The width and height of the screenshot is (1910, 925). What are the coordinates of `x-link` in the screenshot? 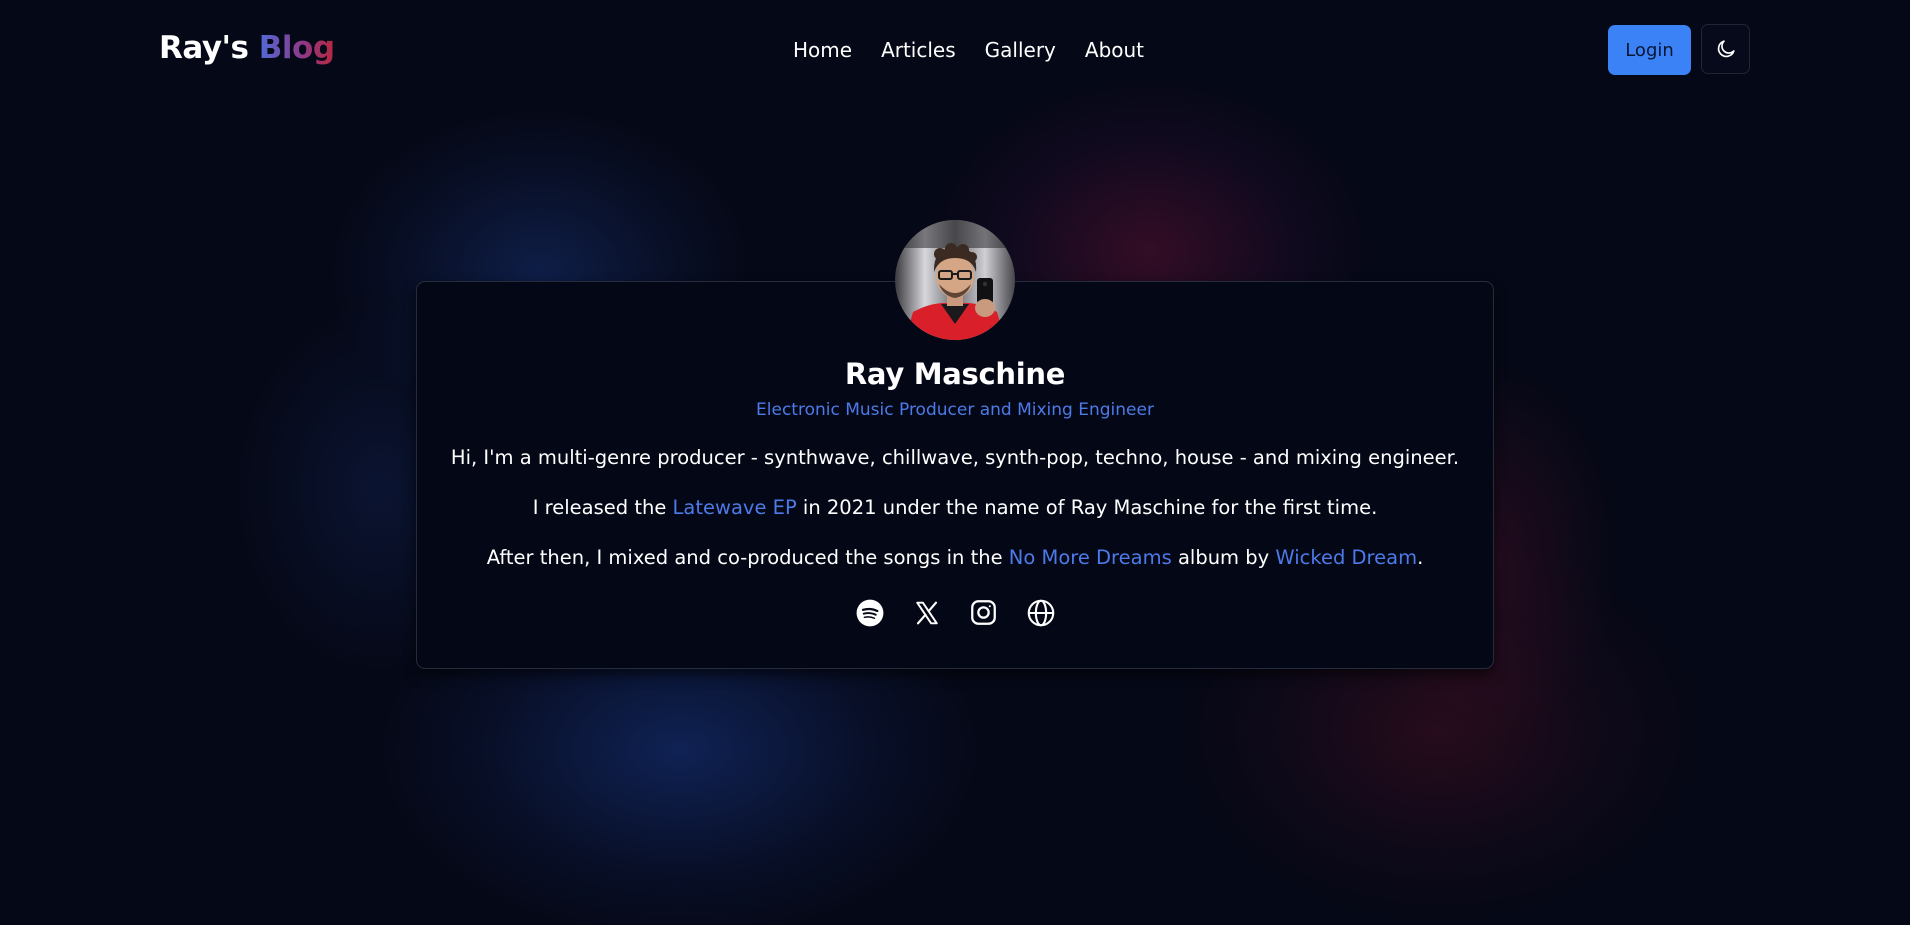 It's located at (926, 612).